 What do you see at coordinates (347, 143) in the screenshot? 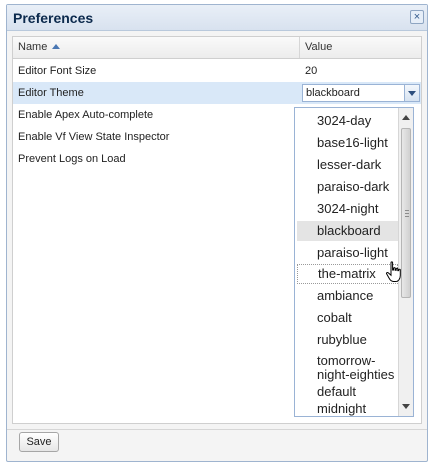
I see `theme-option: base16-light` at bounding box center [347, 143].